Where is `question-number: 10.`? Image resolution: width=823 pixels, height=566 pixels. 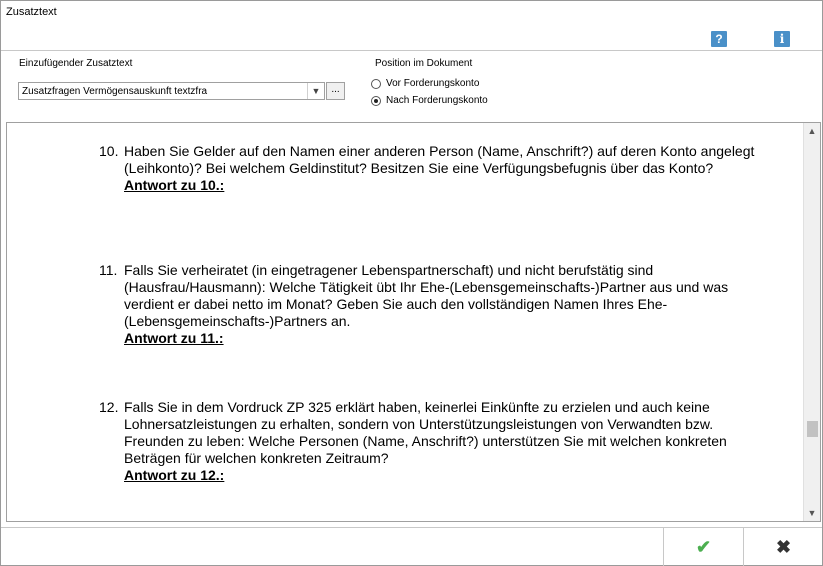 question-number: 10. is located at coordinates (109, 151).